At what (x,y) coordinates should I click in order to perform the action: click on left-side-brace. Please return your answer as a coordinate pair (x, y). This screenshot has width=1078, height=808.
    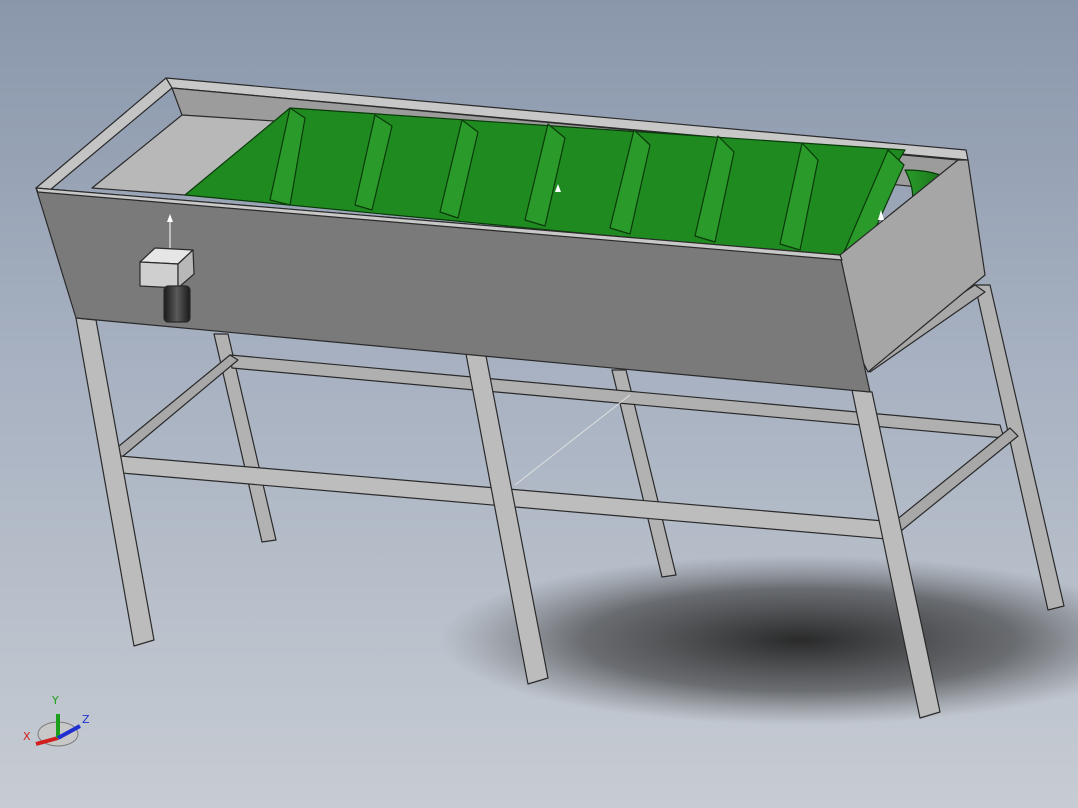
    Looking at the image, I should click on (173, 408).